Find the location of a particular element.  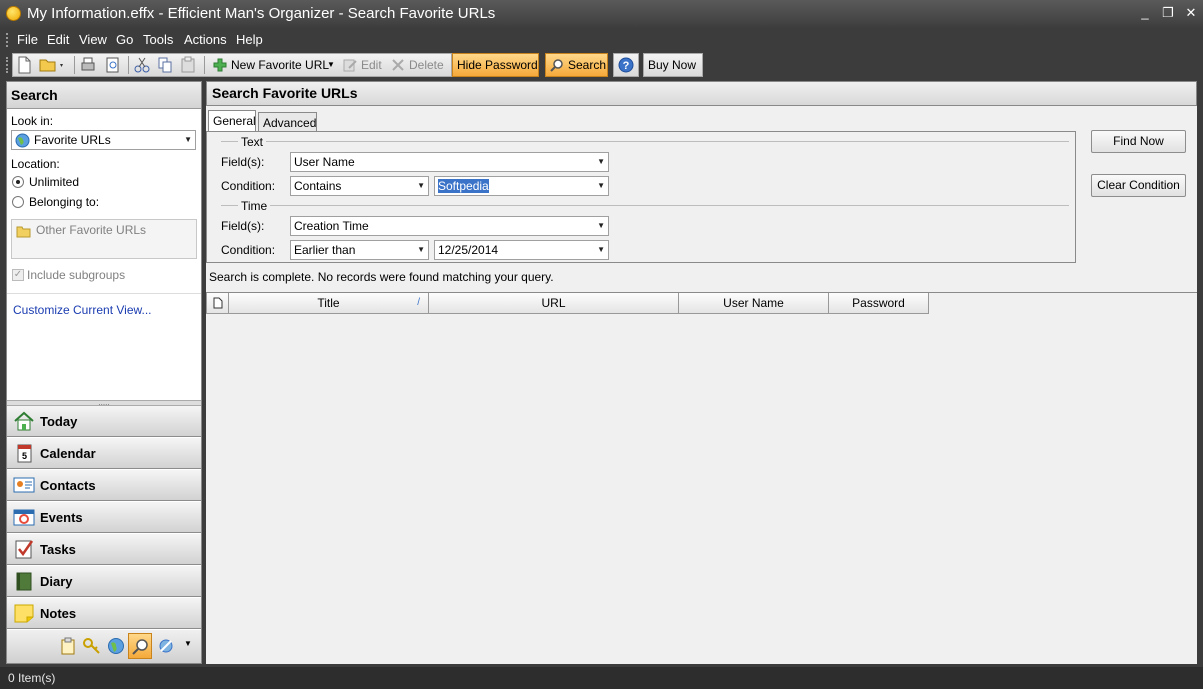

search-icon is located at coordinates (556, 65).